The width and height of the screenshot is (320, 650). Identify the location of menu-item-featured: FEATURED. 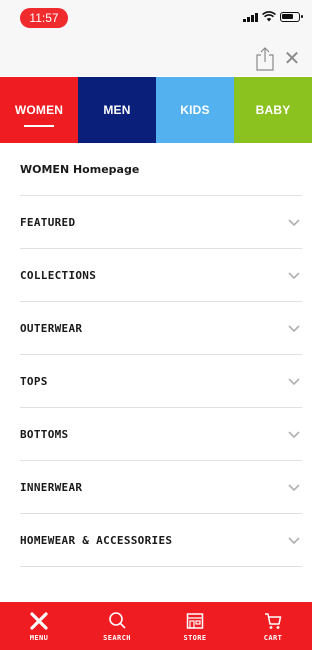
(161, 222).